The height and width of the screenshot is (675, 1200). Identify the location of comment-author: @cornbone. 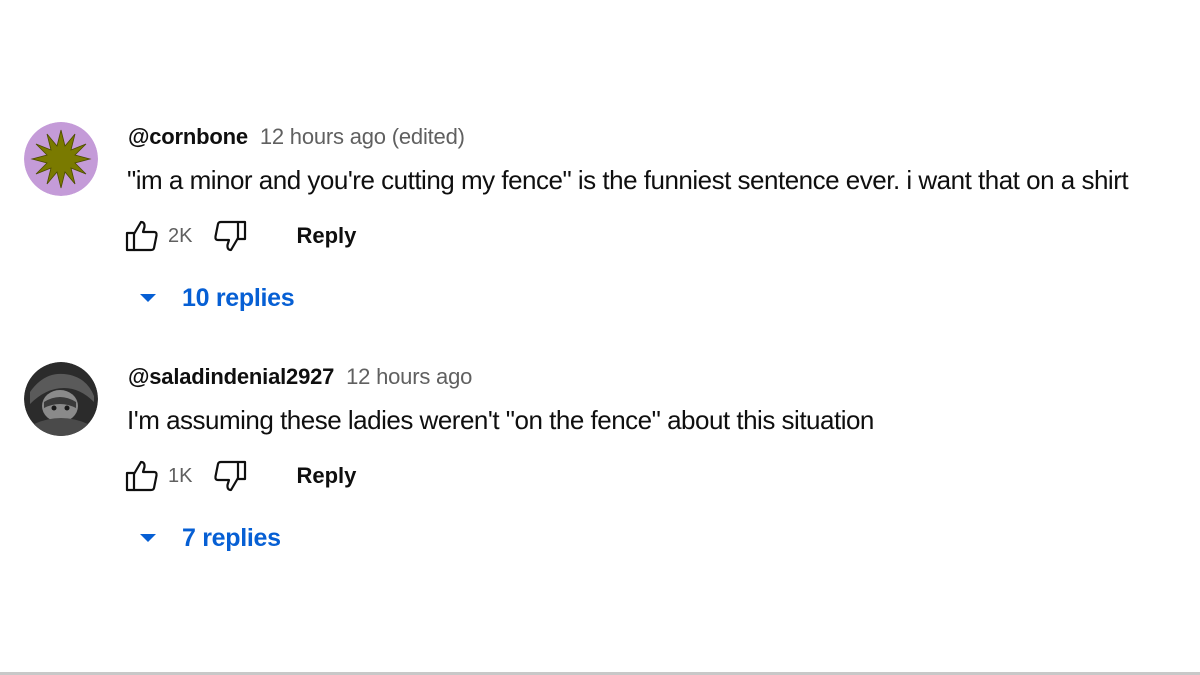
(188, 136).